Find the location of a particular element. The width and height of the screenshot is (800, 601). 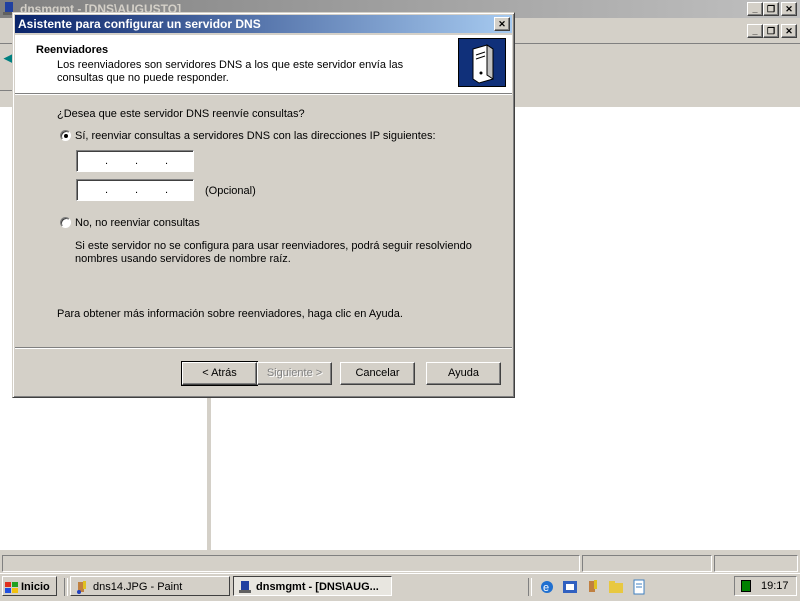

quicklaunch-separator is located at coordinates (530, 587).